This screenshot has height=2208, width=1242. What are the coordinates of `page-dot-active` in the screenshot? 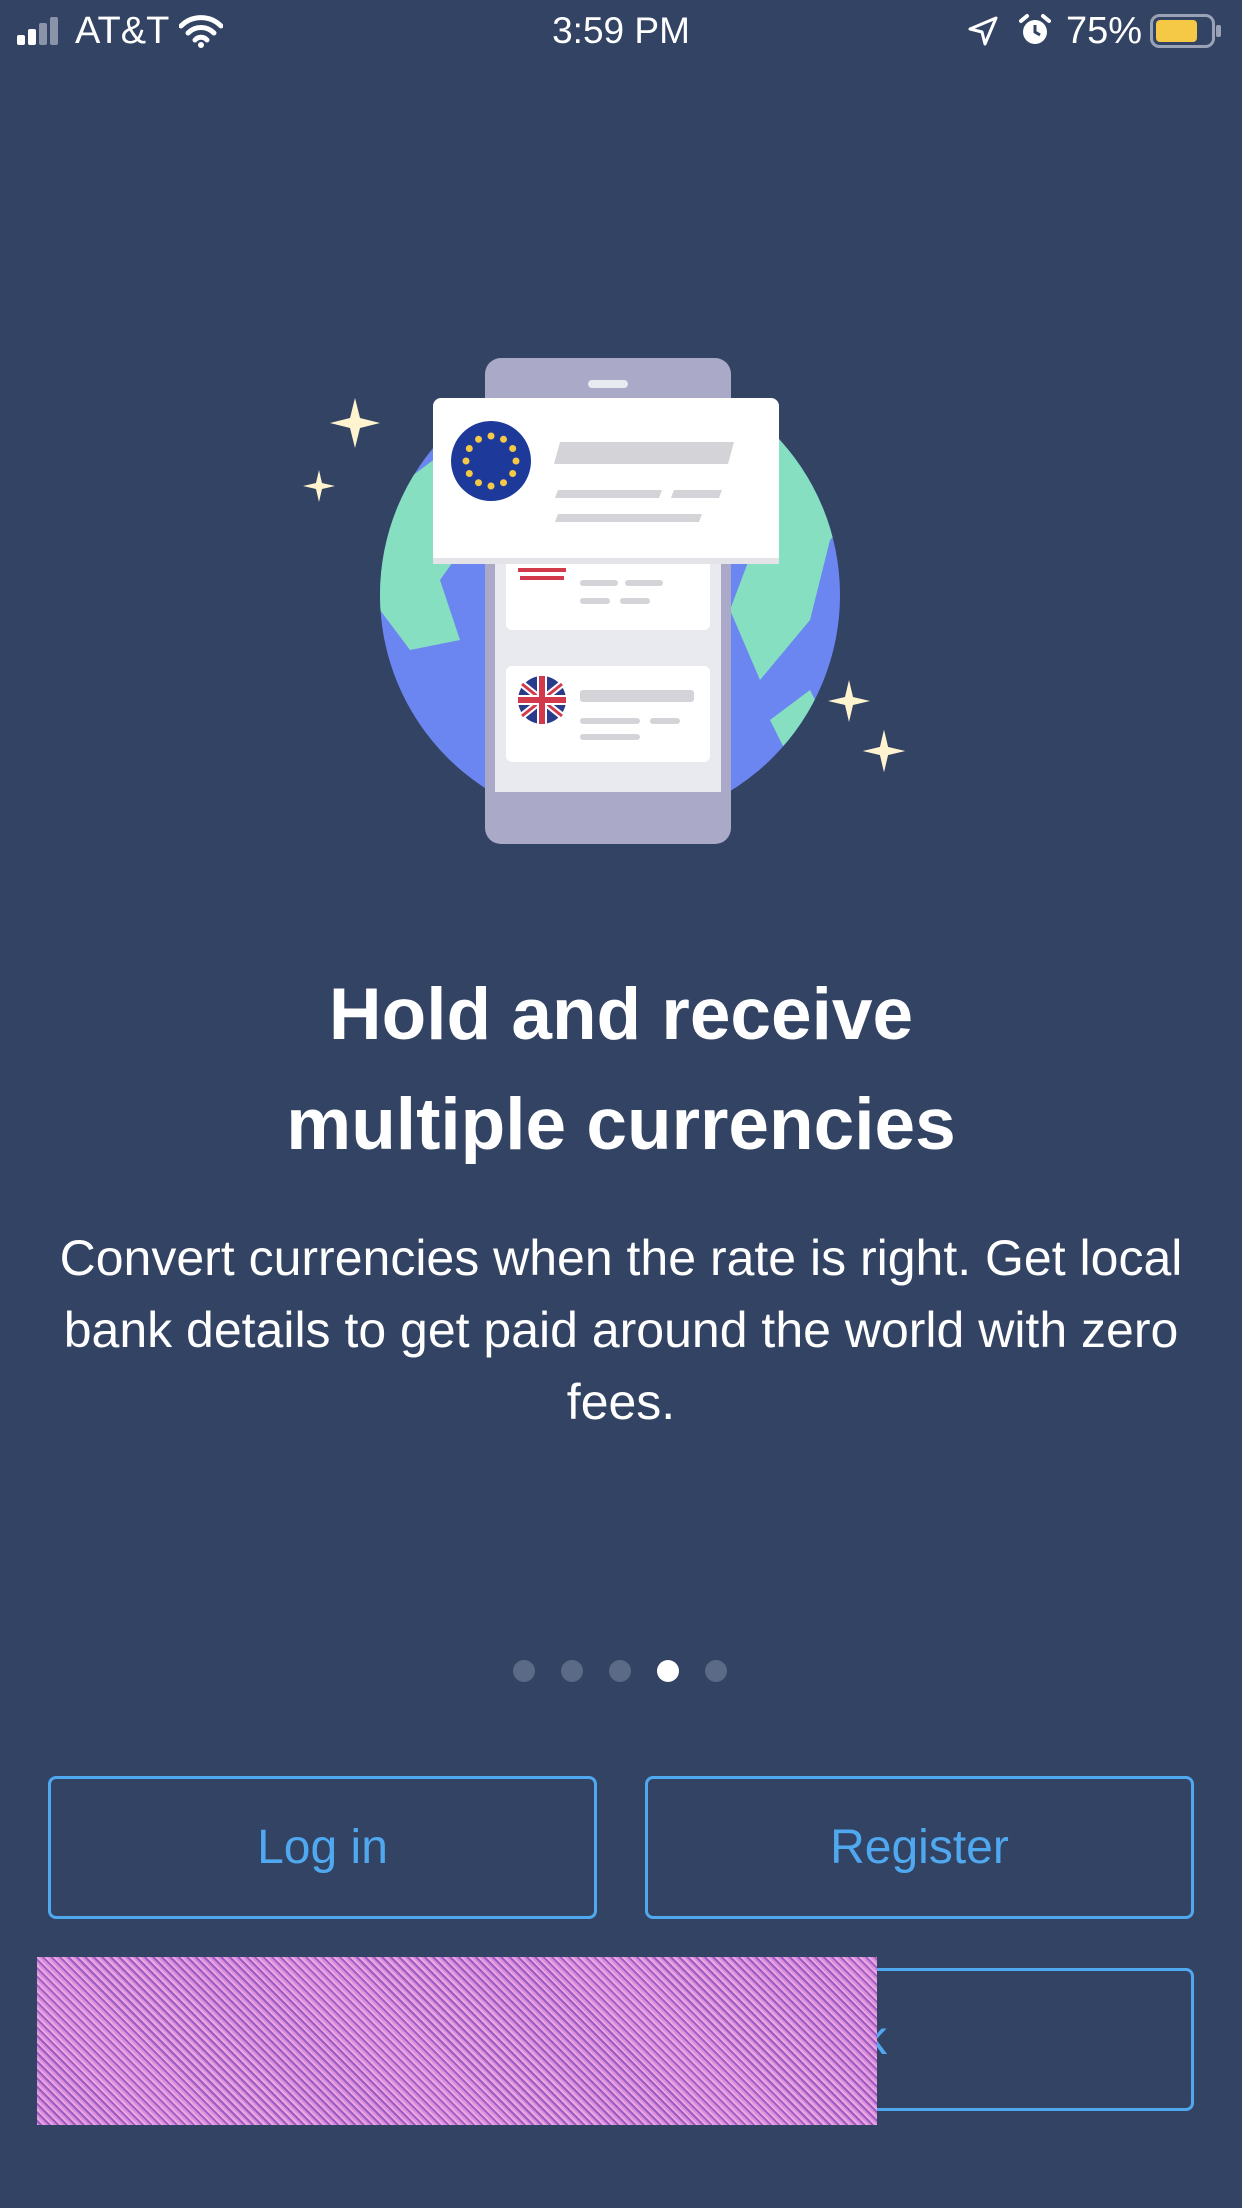 It's located at (668, 1671).